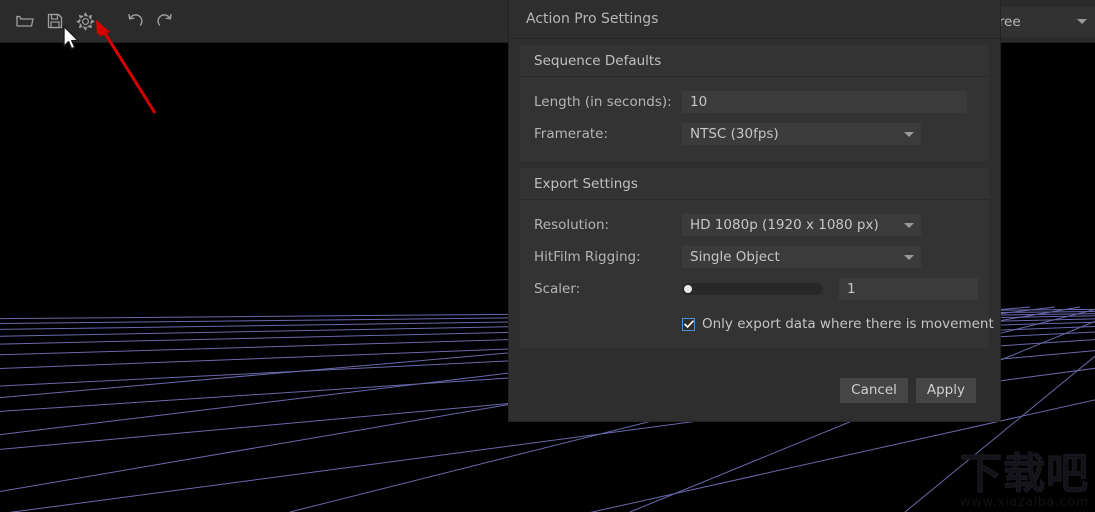  I want to click on hitfilm-rigging-select: Single Object, so click(801, 257).